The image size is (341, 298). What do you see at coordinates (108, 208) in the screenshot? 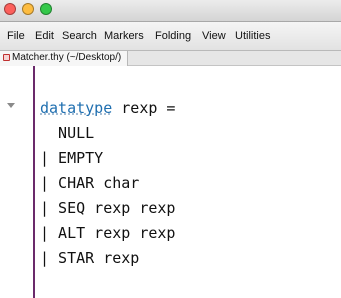
I see `code-line-5: | SEQ rexp rexp` at bounding box center [108, 208].